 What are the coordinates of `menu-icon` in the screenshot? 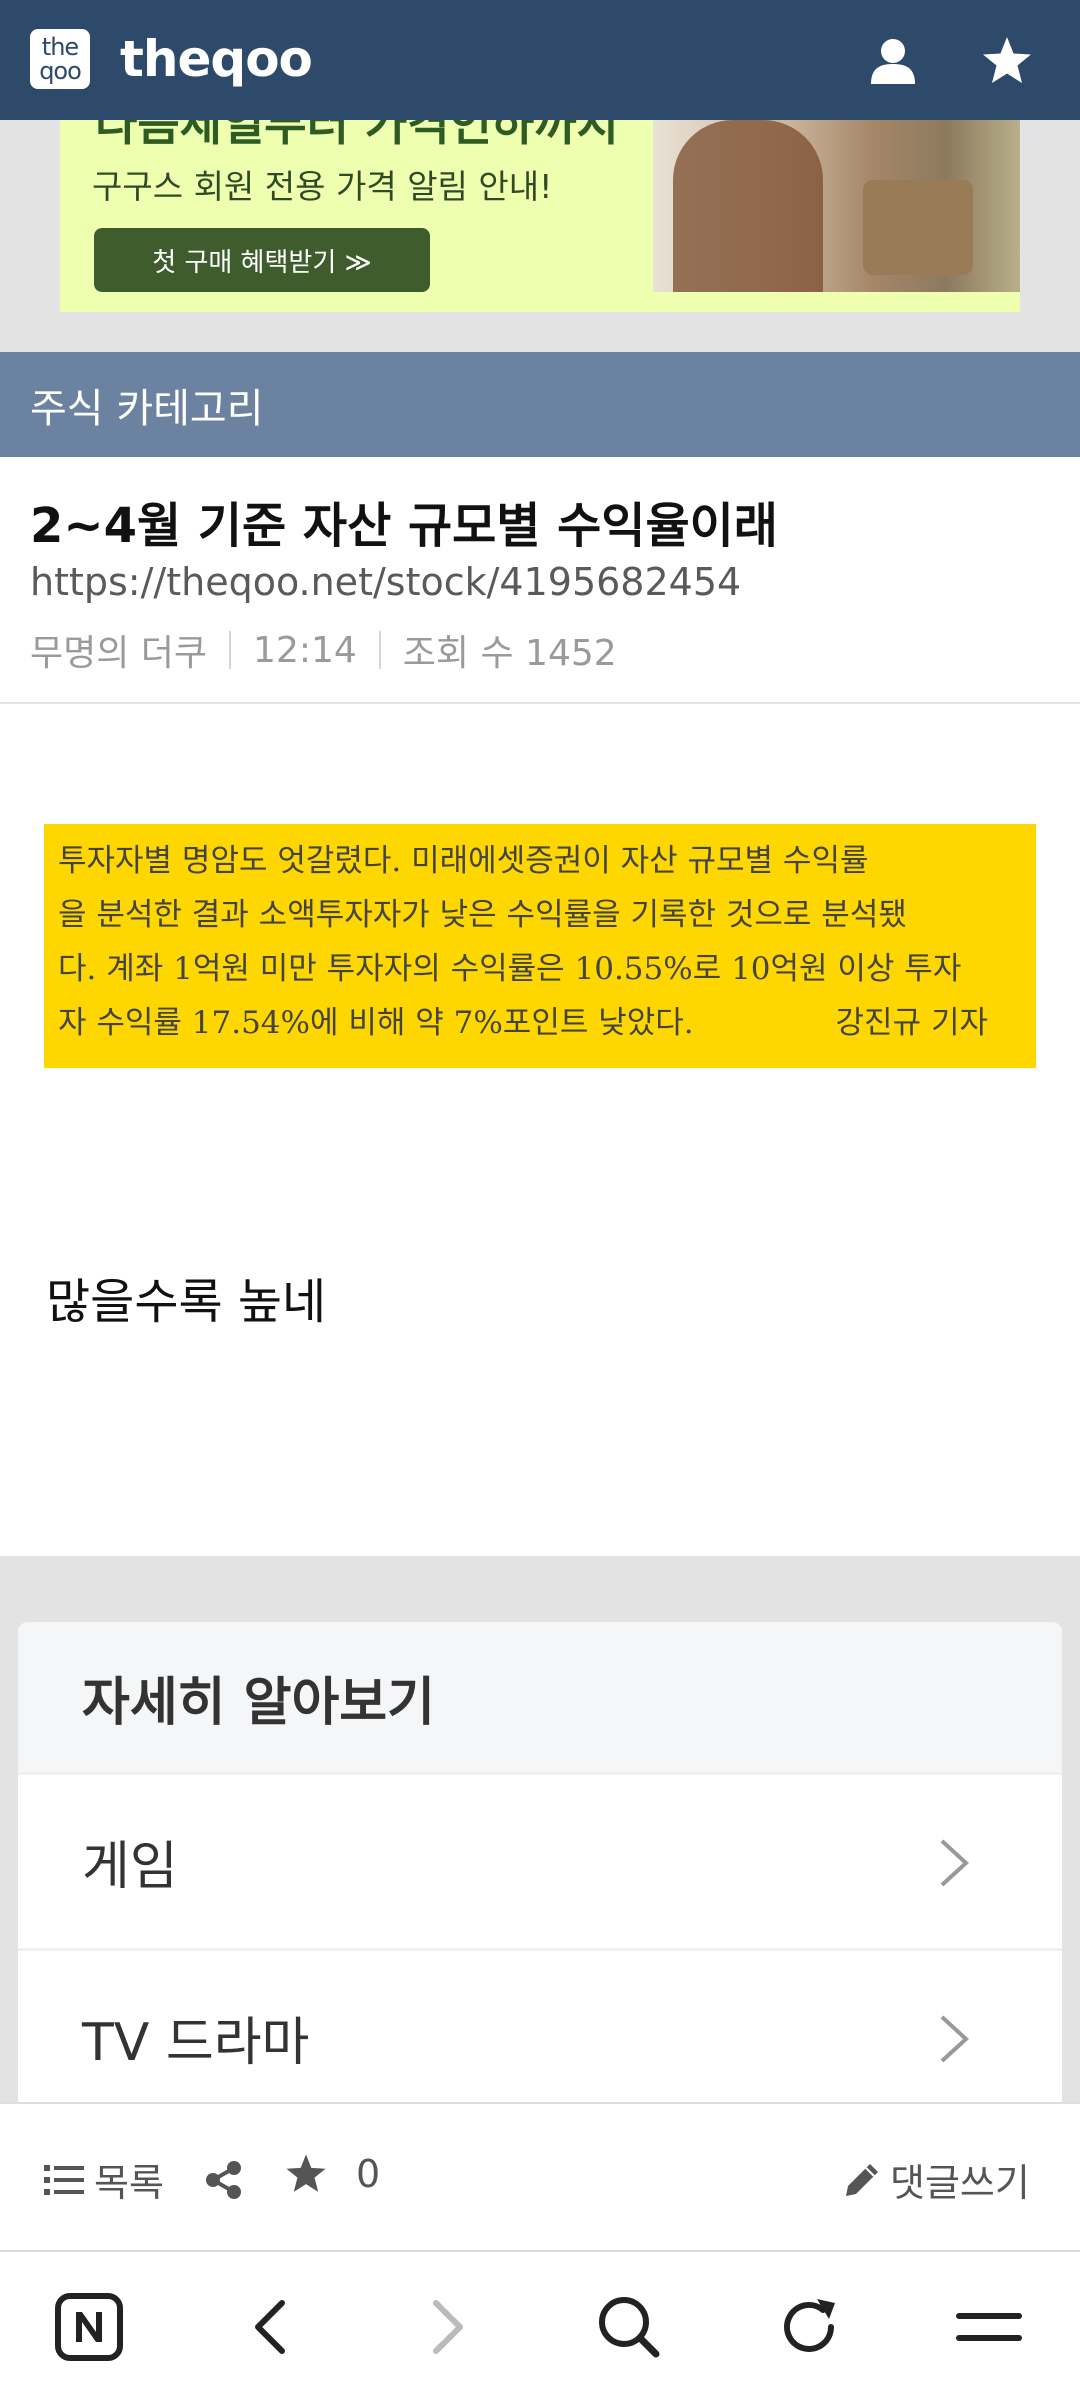 It's located at (989, 2327).